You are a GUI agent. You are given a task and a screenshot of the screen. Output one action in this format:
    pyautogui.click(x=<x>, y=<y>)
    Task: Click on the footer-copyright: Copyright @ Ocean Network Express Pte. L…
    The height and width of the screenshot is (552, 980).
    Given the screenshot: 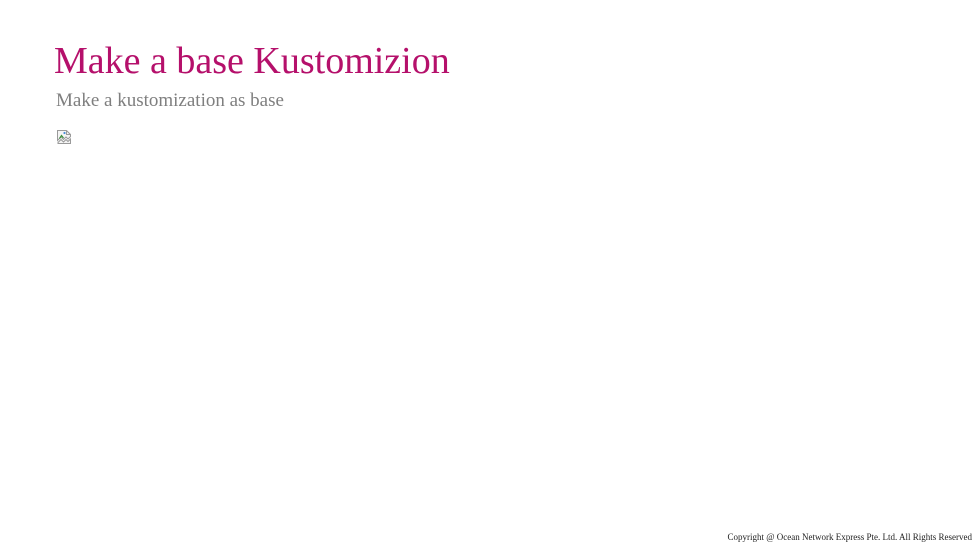 What is the action you would take?
    pyautogui.click(x=849, y=537)
    